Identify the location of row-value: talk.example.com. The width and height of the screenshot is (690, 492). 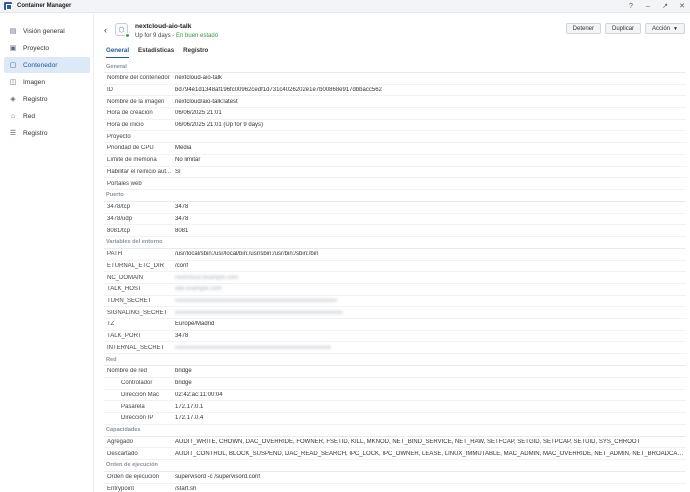
(198, 289).